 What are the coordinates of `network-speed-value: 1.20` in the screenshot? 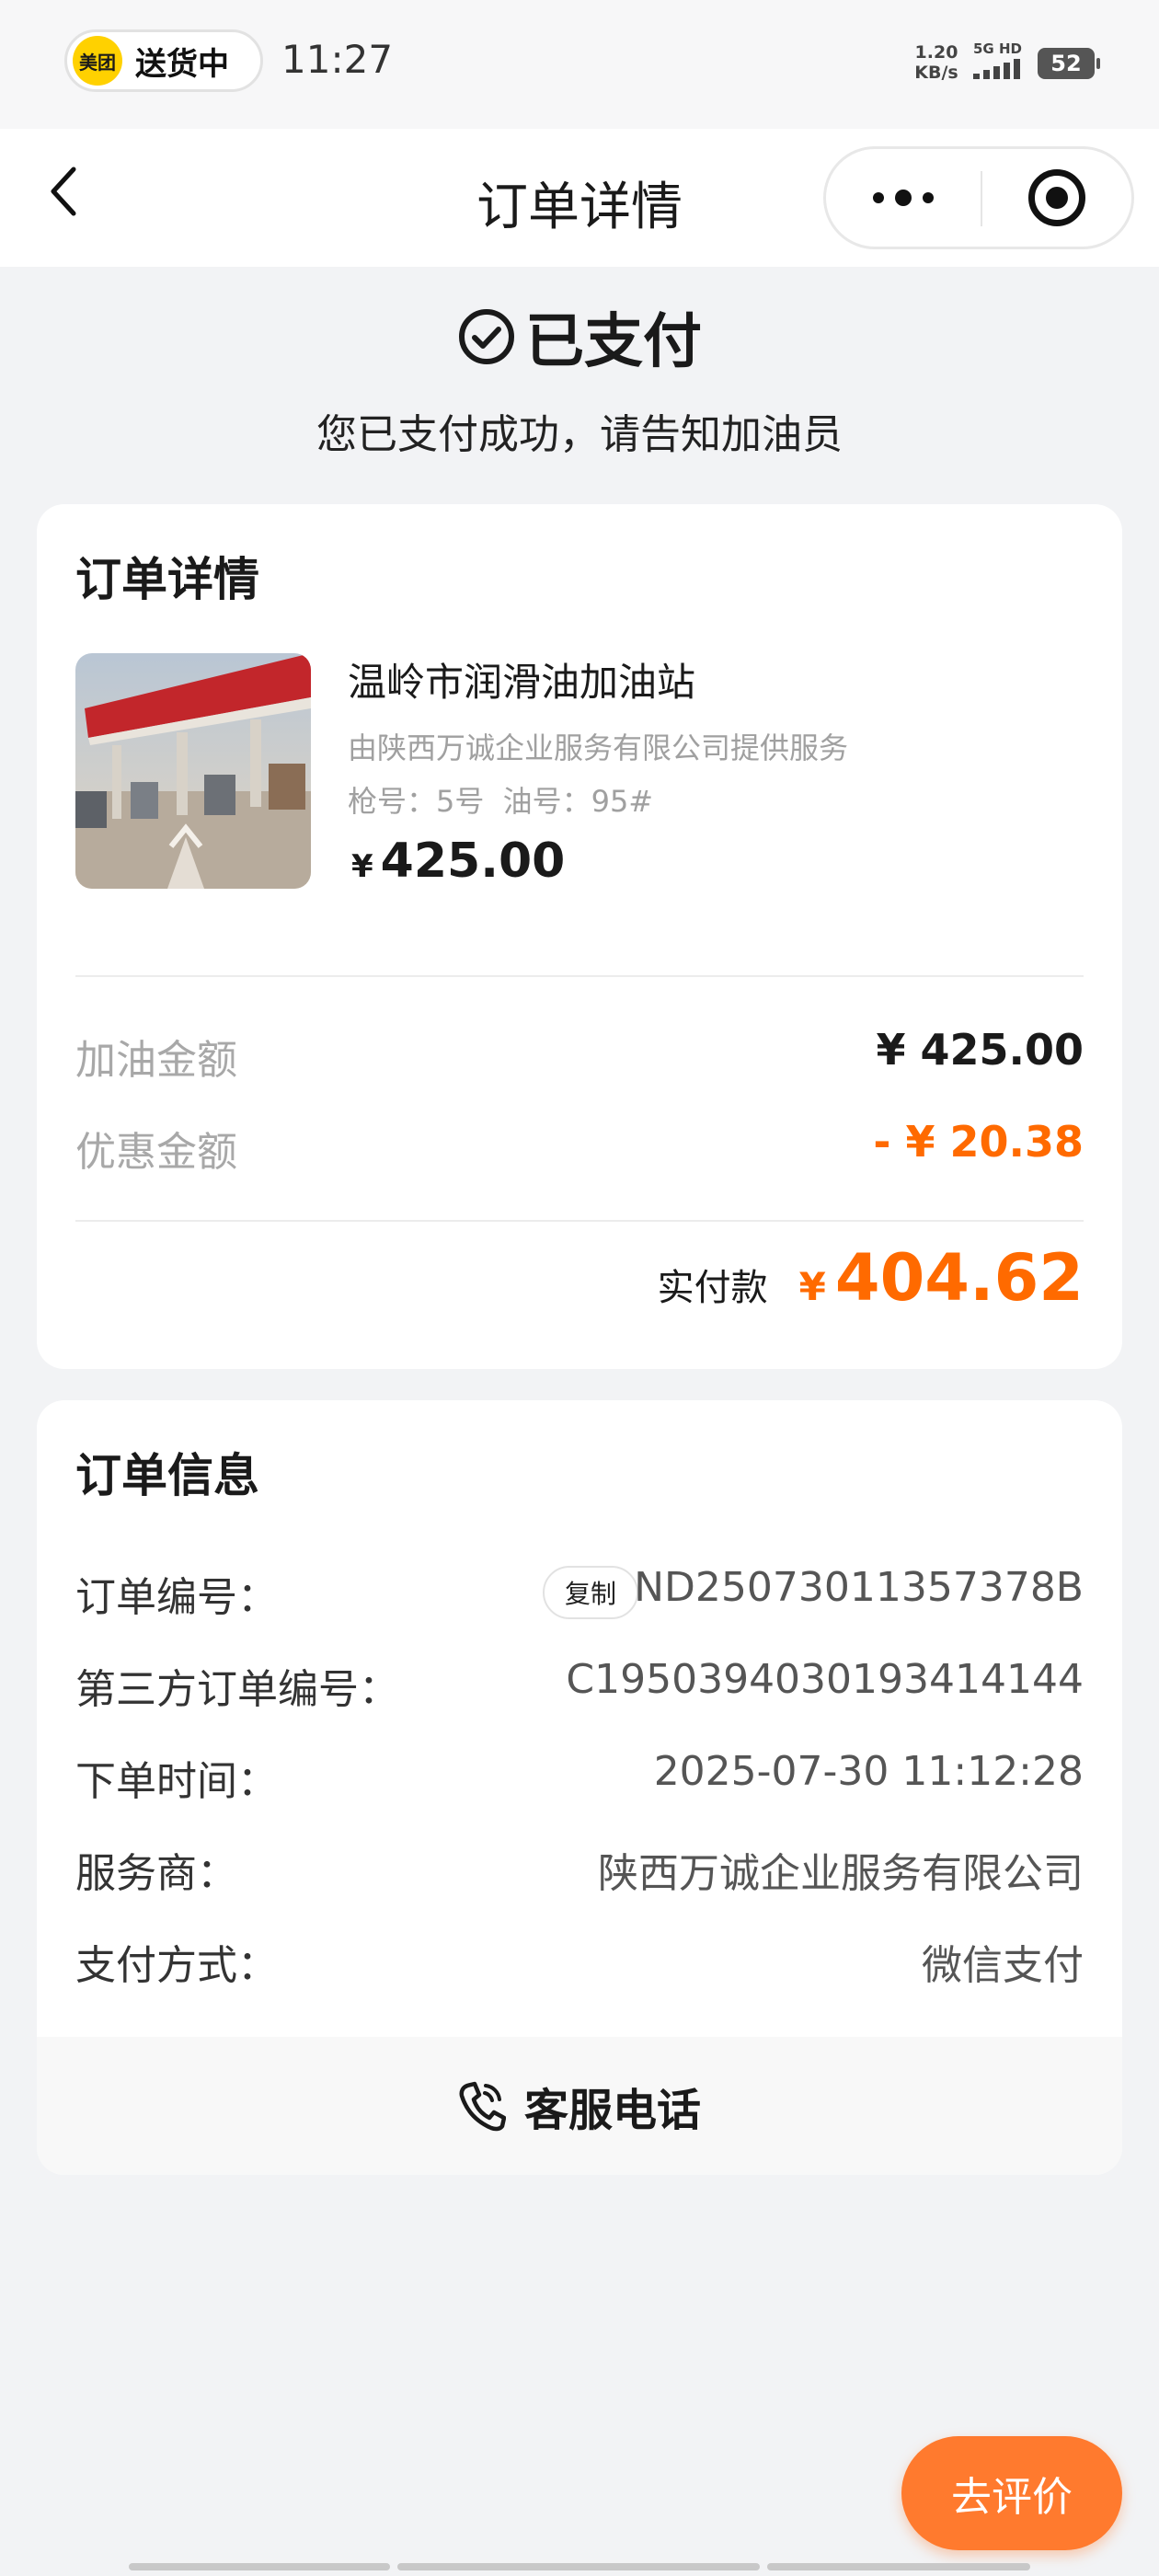 It's located at (936, 52).